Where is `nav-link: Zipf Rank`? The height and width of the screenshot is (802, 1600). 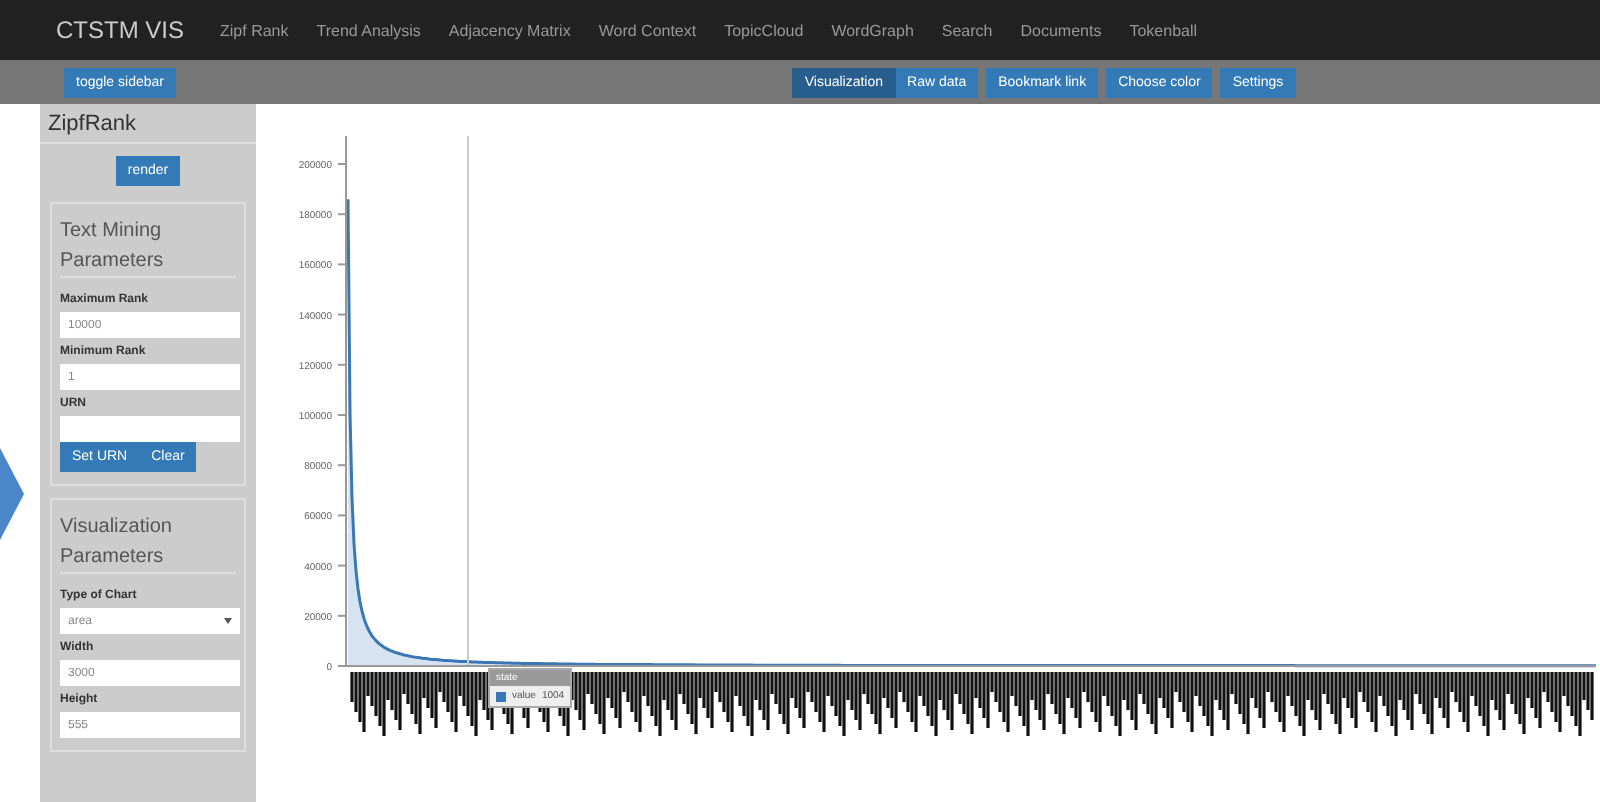 nav-link: Zipf Rank is located at coordinates (254, 30).